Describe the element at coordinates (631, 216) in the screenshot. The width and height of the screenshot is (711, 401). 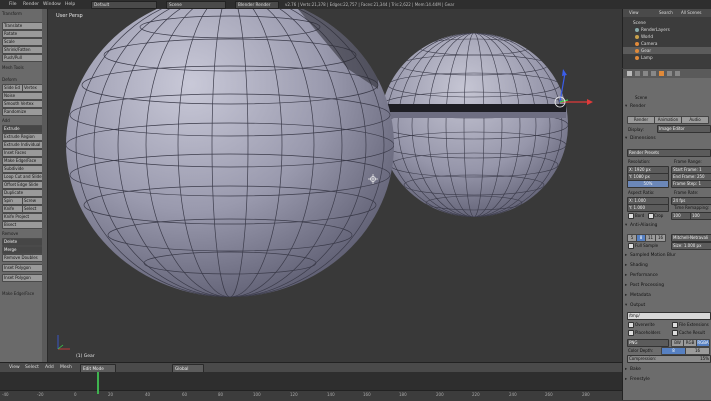
I see `border-checkbox` at that location.